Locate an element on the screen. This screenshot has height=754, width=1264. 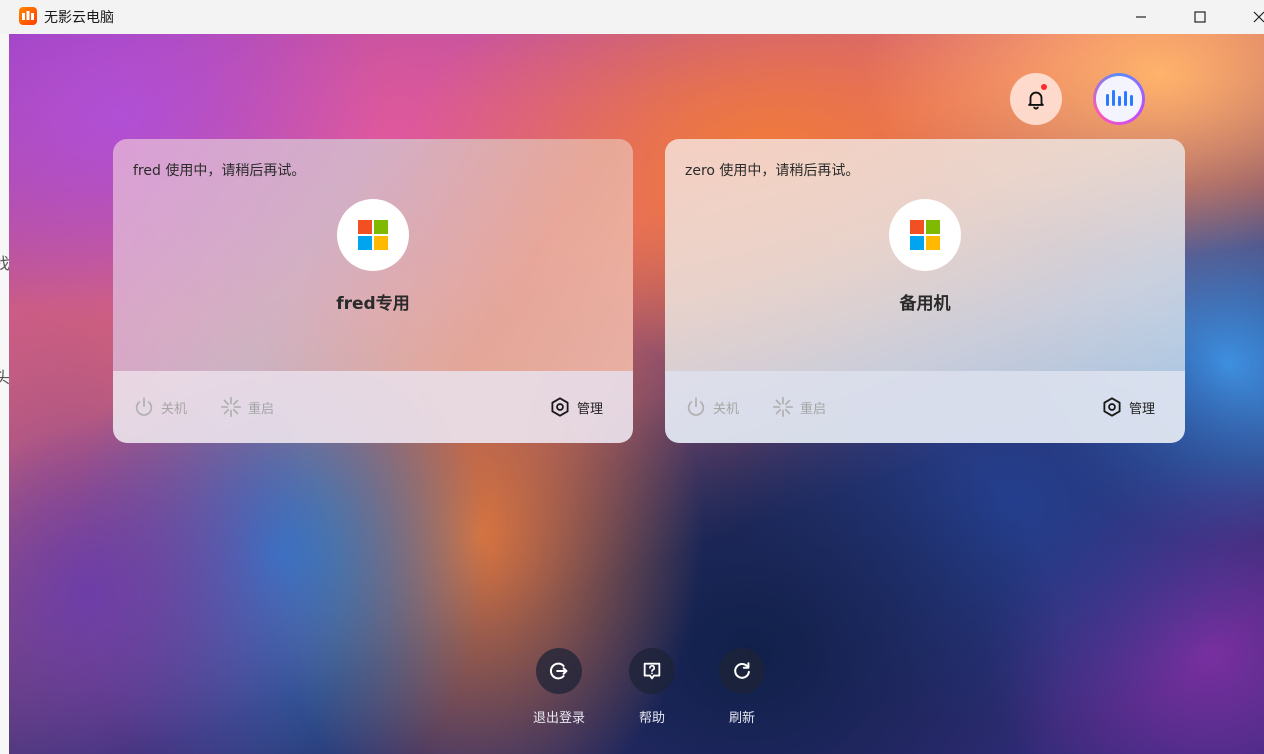
notification-badge is located at coordinates (1044, 87).